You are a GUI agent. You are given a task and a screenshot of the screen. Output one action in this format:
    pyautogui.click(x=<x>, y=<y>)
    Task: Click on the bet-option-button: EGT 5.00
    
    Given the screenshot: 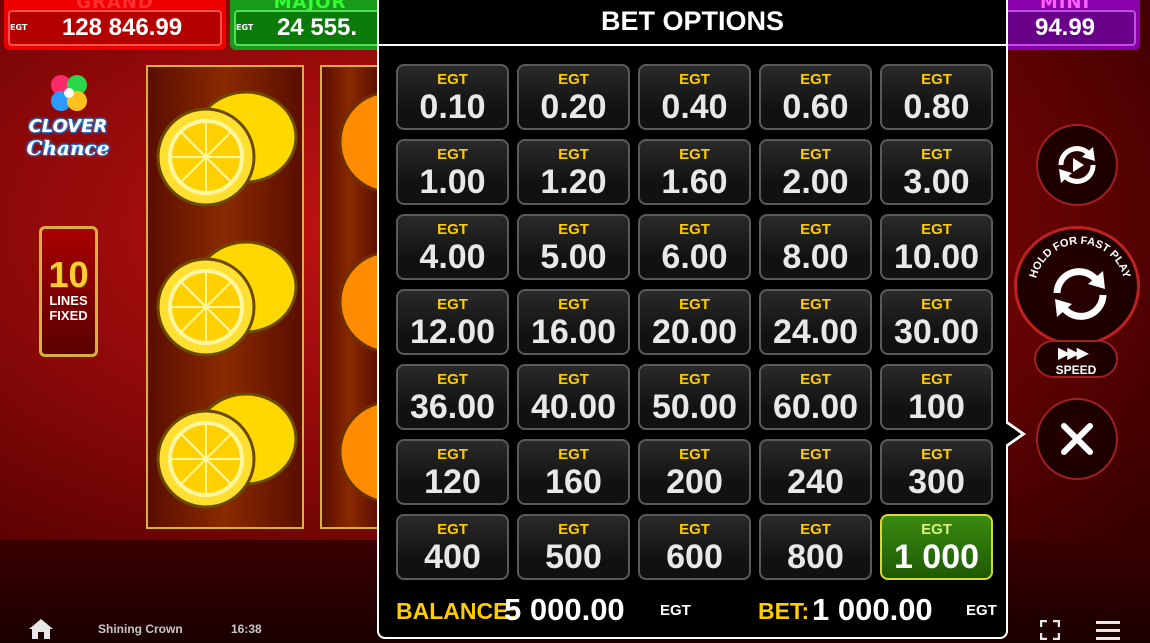 What is the action you would take?
    pyautogui.click(x=573, y=247)
    